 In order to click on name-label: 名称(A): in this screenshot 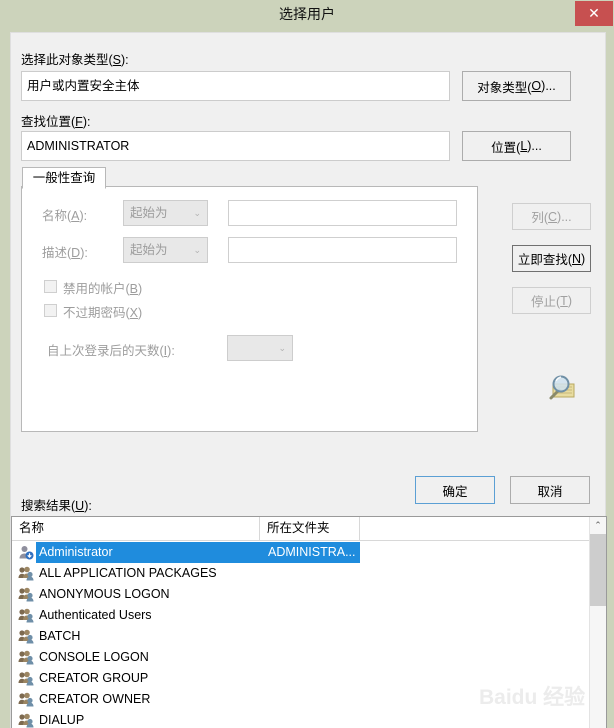, I will do `click(65, 216)`.